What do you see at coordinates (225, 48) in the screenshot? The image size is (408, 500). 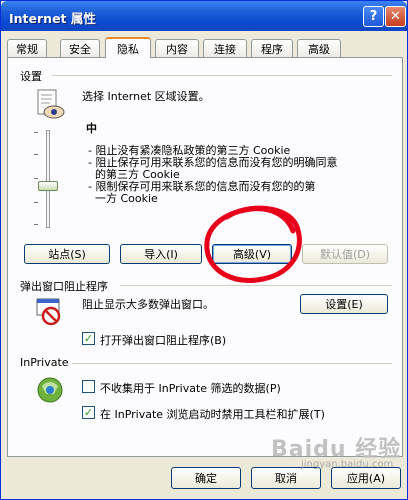 I see `tab-connections: 连接` at bounding box center [225, 48].